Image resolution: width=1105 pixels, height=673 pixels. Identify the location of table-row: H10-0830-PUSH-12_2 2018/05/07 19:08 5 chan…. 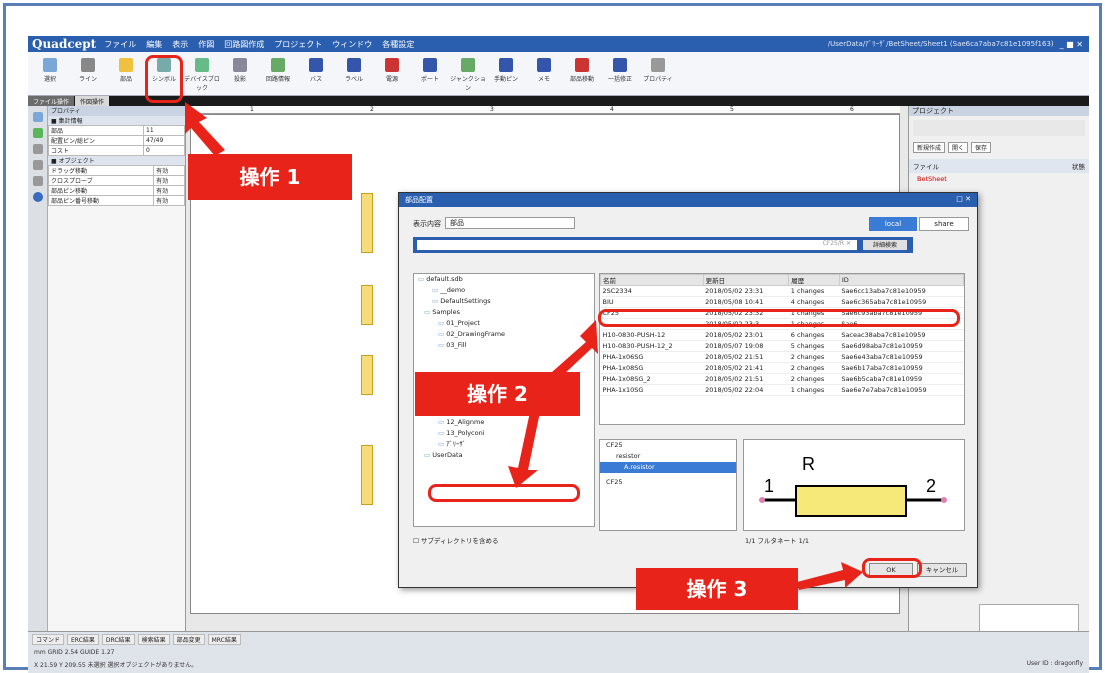
(782, 346).